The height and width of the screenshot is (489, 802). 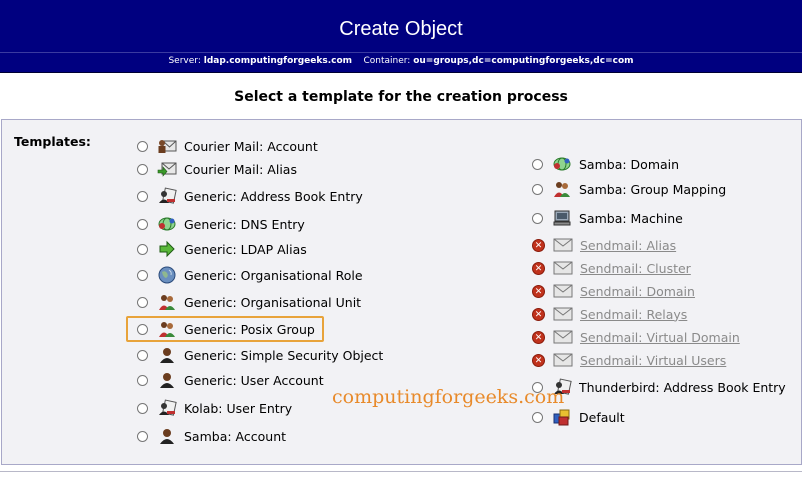 What do you see at coordinates (637, 291) in the screenshot?
I see `template-label: Sendmail: Domain` at bounding box center [637, 291].